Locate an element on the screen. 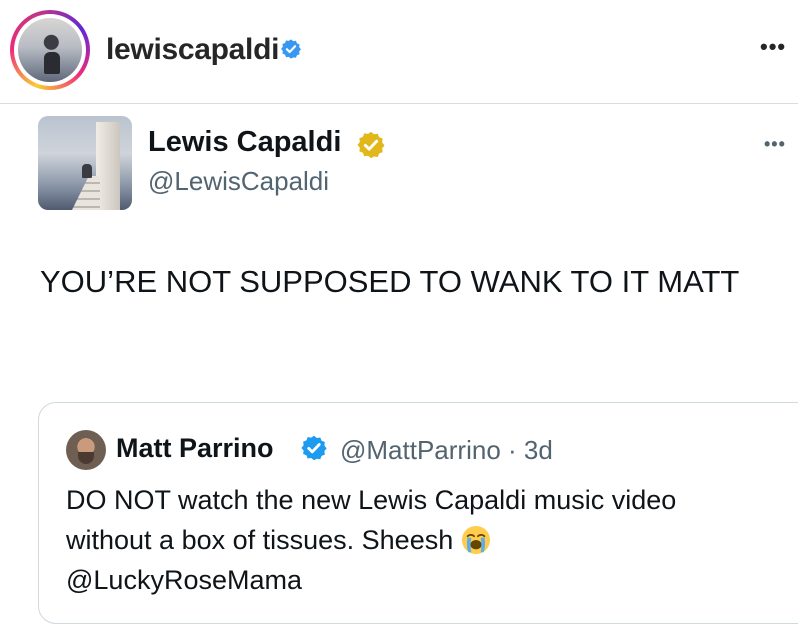  quoted-verified-badge-icon is located at coordinates (314, 448).